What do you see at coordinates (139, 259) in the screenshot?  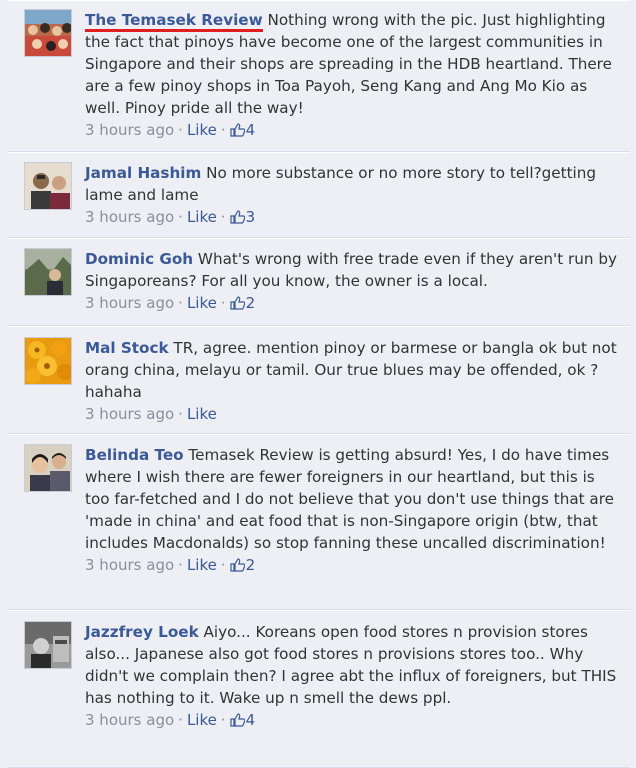 I see `comment-author-link: Dominic Goh` at bounding box center [139, 259].